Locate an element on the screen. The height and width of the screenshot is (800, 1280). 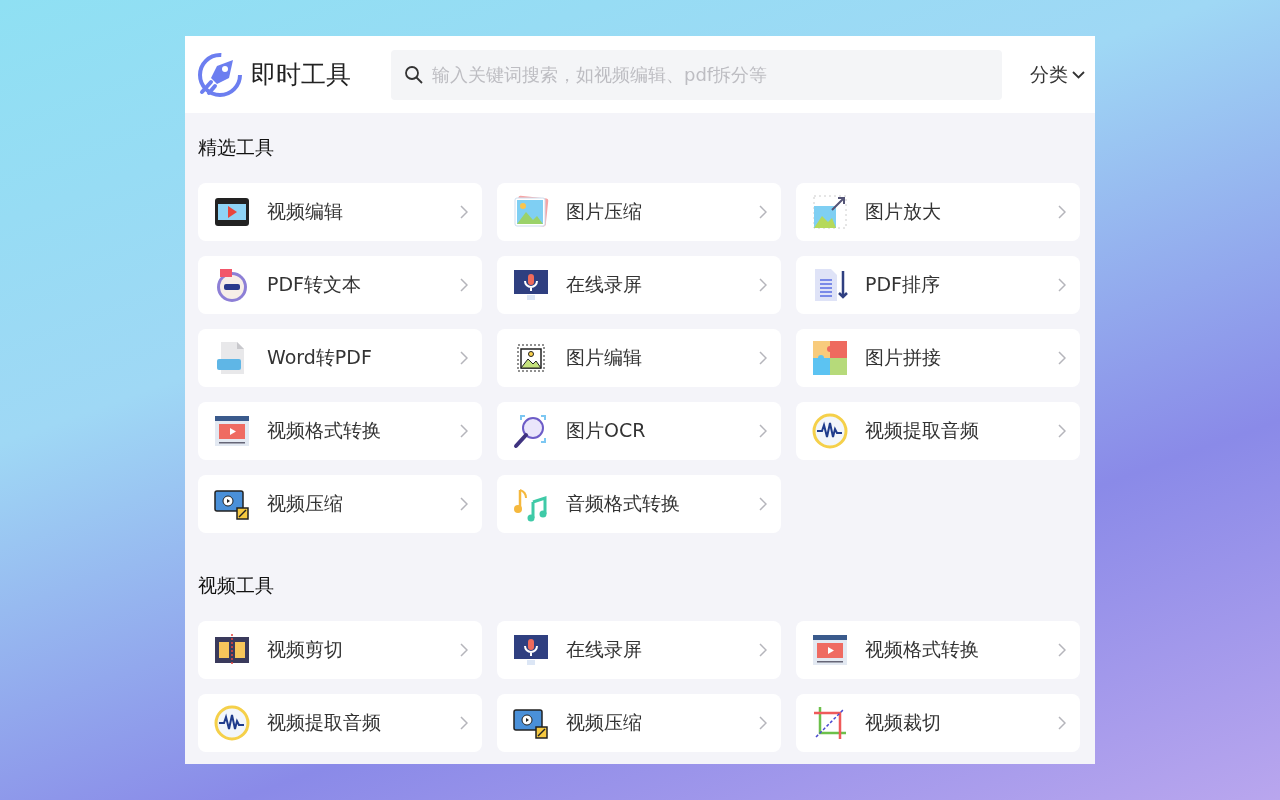
tool-item: 视频裁切 is located at coordinates (938, 723).